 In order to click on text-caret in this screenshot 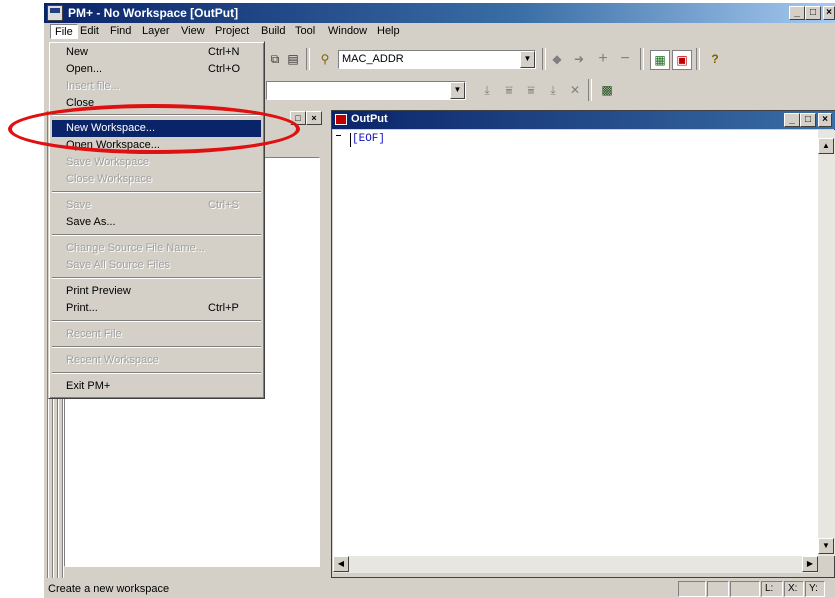, I will do `click(350, 140)`.